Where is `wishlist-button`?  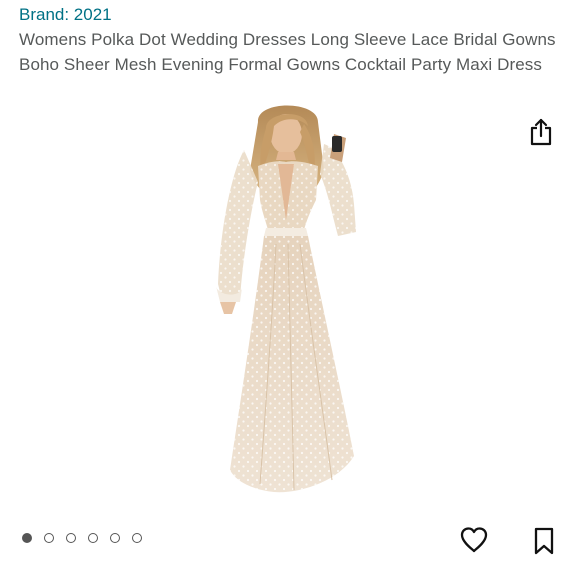 wishlist-button is located at coordinates (474, 540).